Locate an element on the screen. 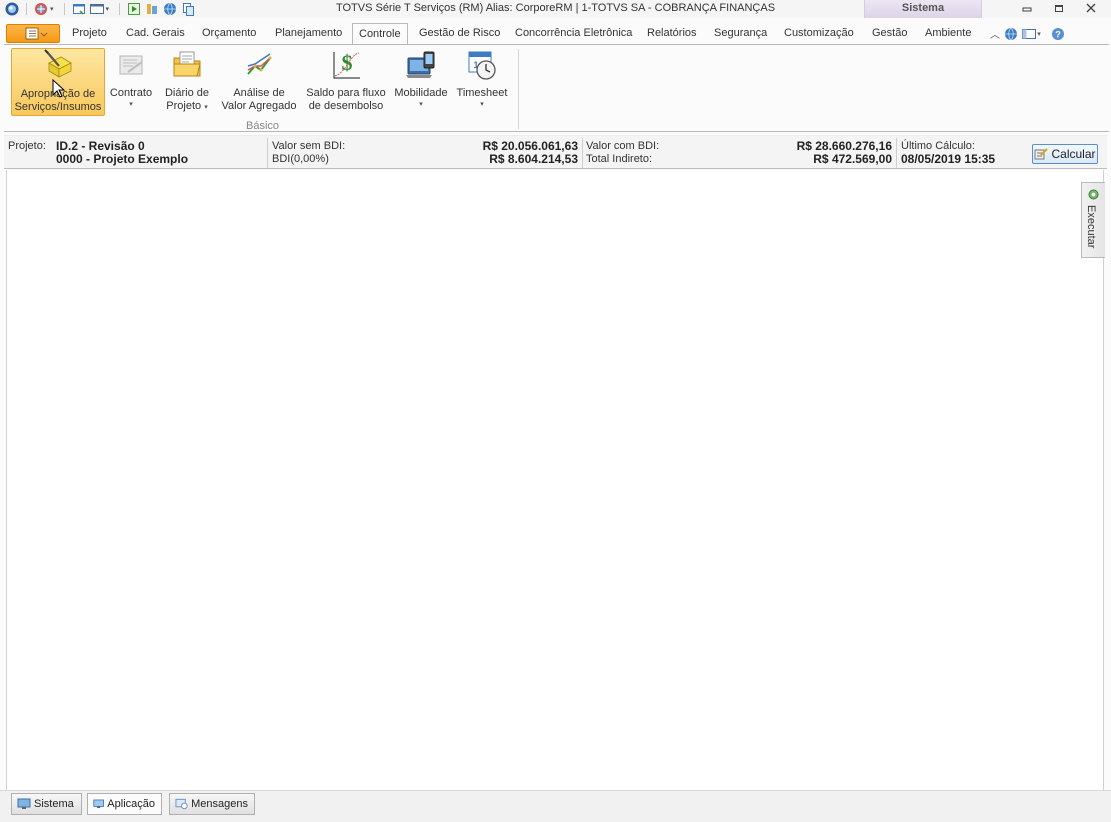  context-tab-sistema: Sistema is located at coordinates (923, 9).